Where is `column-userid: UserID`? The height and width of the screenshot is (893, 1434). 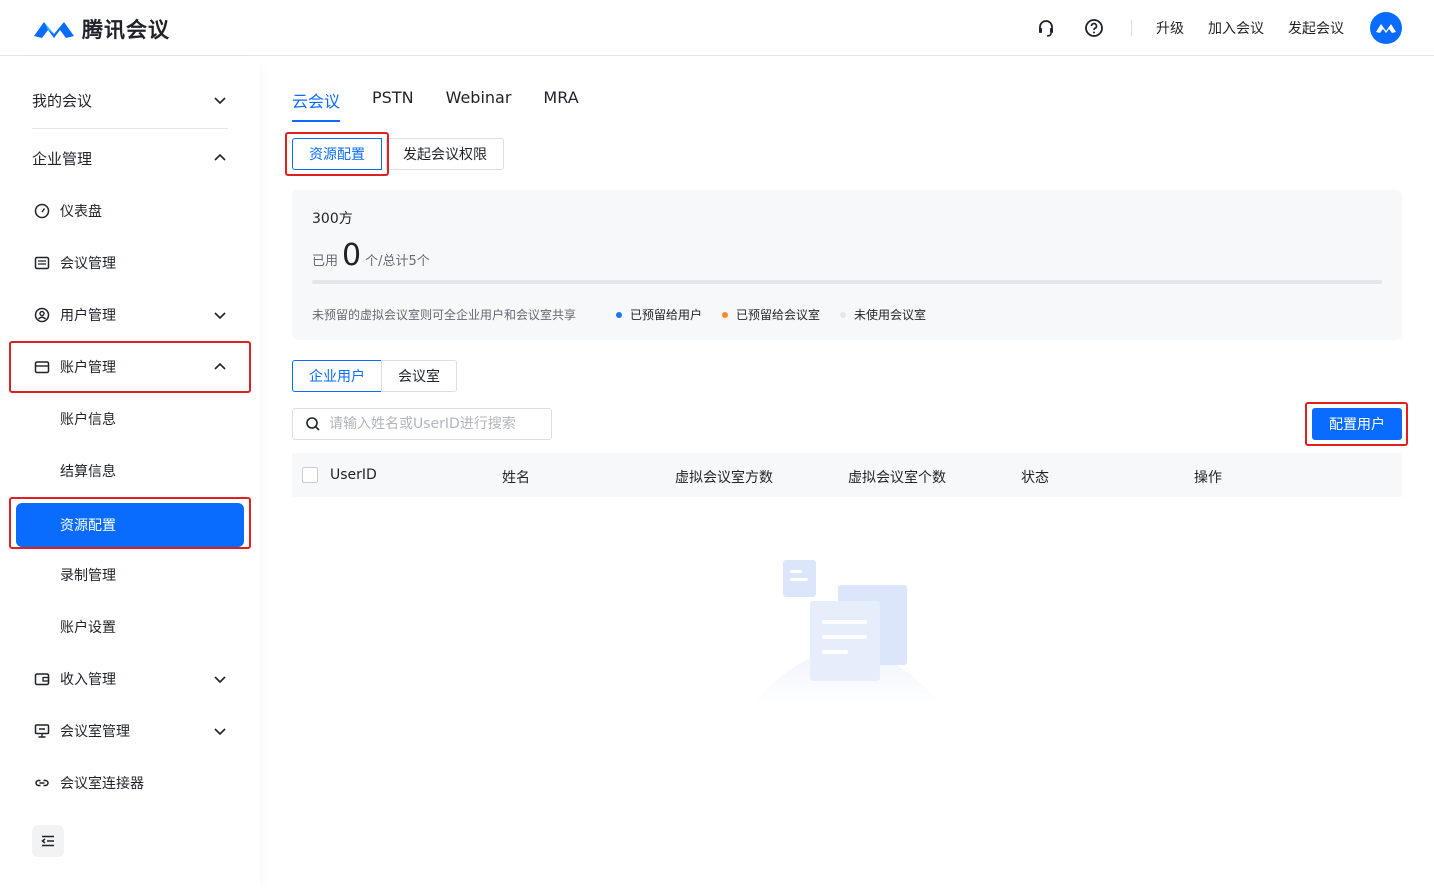
column-userid: UserID is located at coordinates (353, 475).